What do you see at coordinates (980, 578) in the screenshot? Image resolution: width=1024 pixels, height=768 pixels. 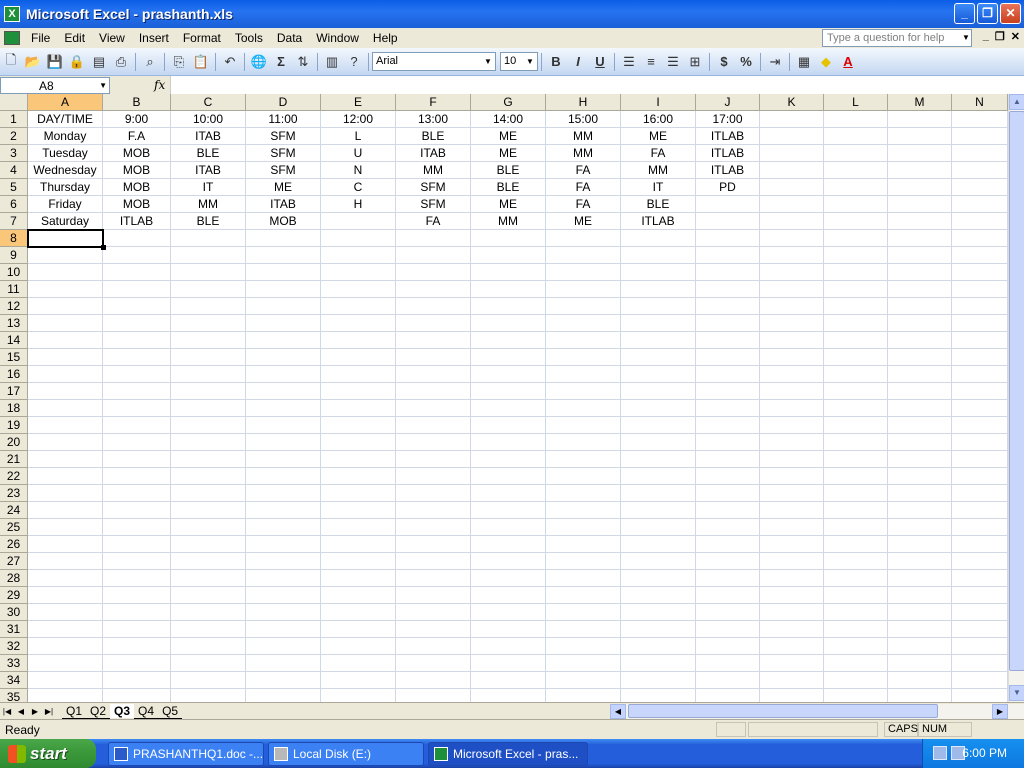 I see `cell-n28` at bounding box center [980, 578].